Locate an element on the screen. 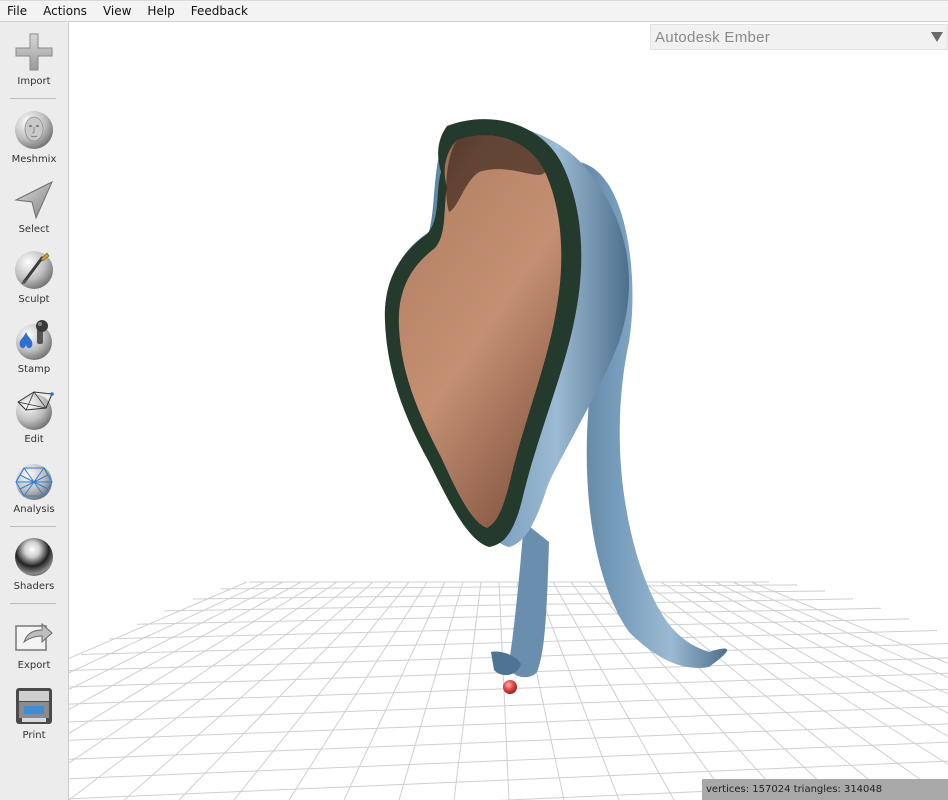  print-button: Print is located at coordinates (34, 717).